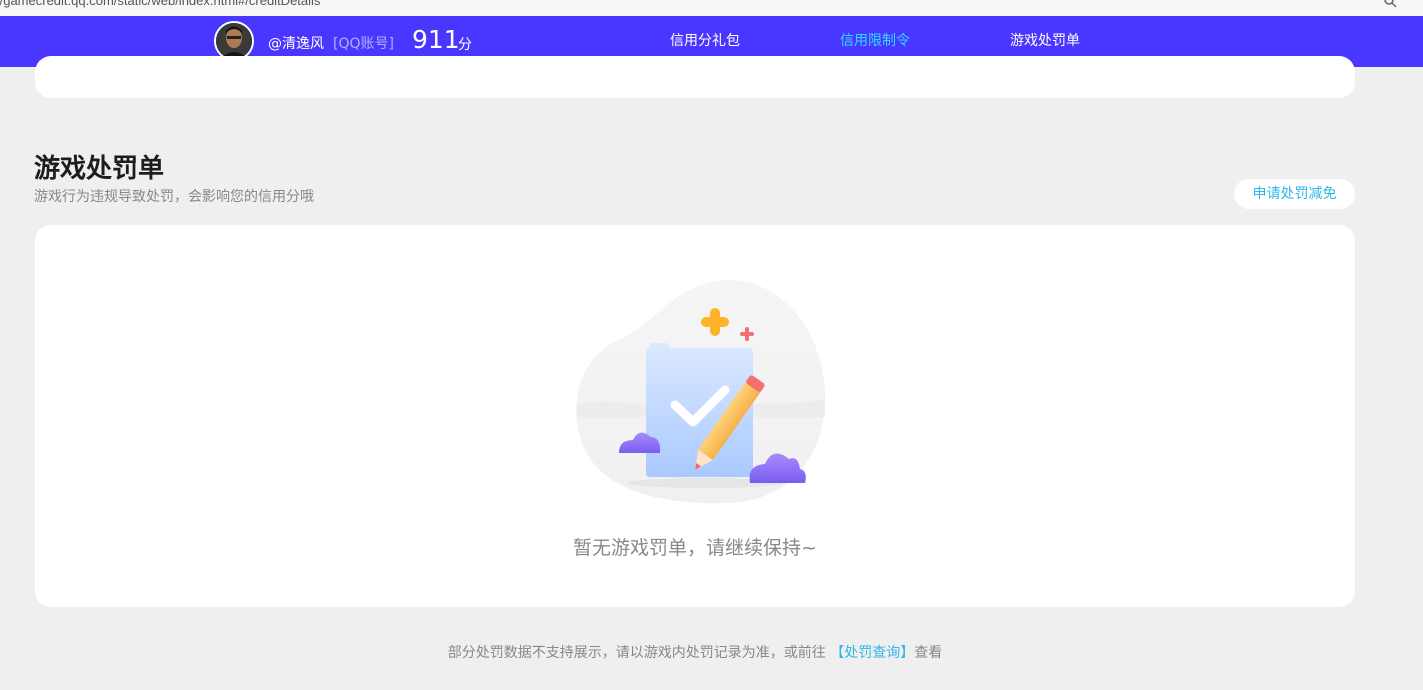  I want to click on section-subtitle: 游戏行为违规导致处罚，会影响您的信用分哦, so click(174, 197).